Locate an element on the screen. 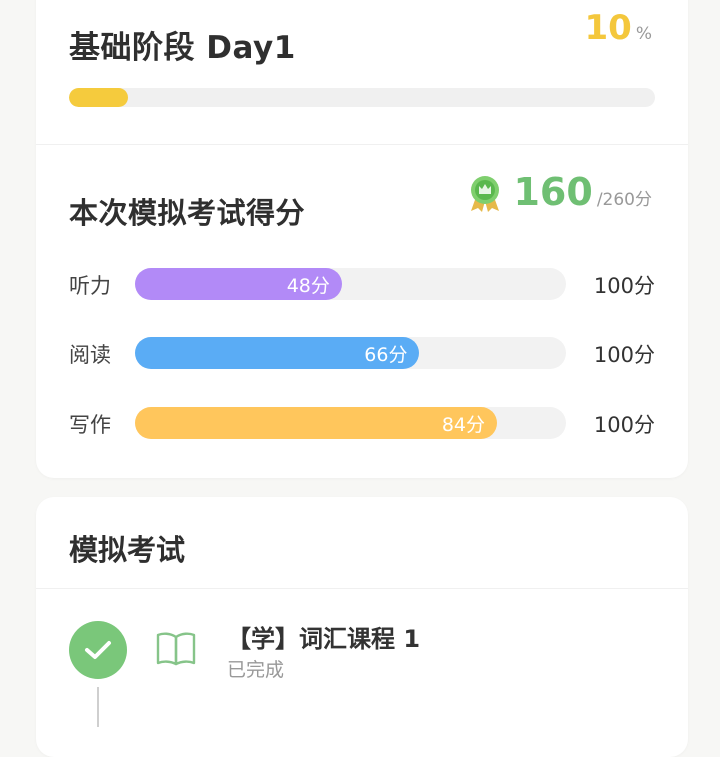  skill-label: 阅读 is located at coordinates (90, 355).